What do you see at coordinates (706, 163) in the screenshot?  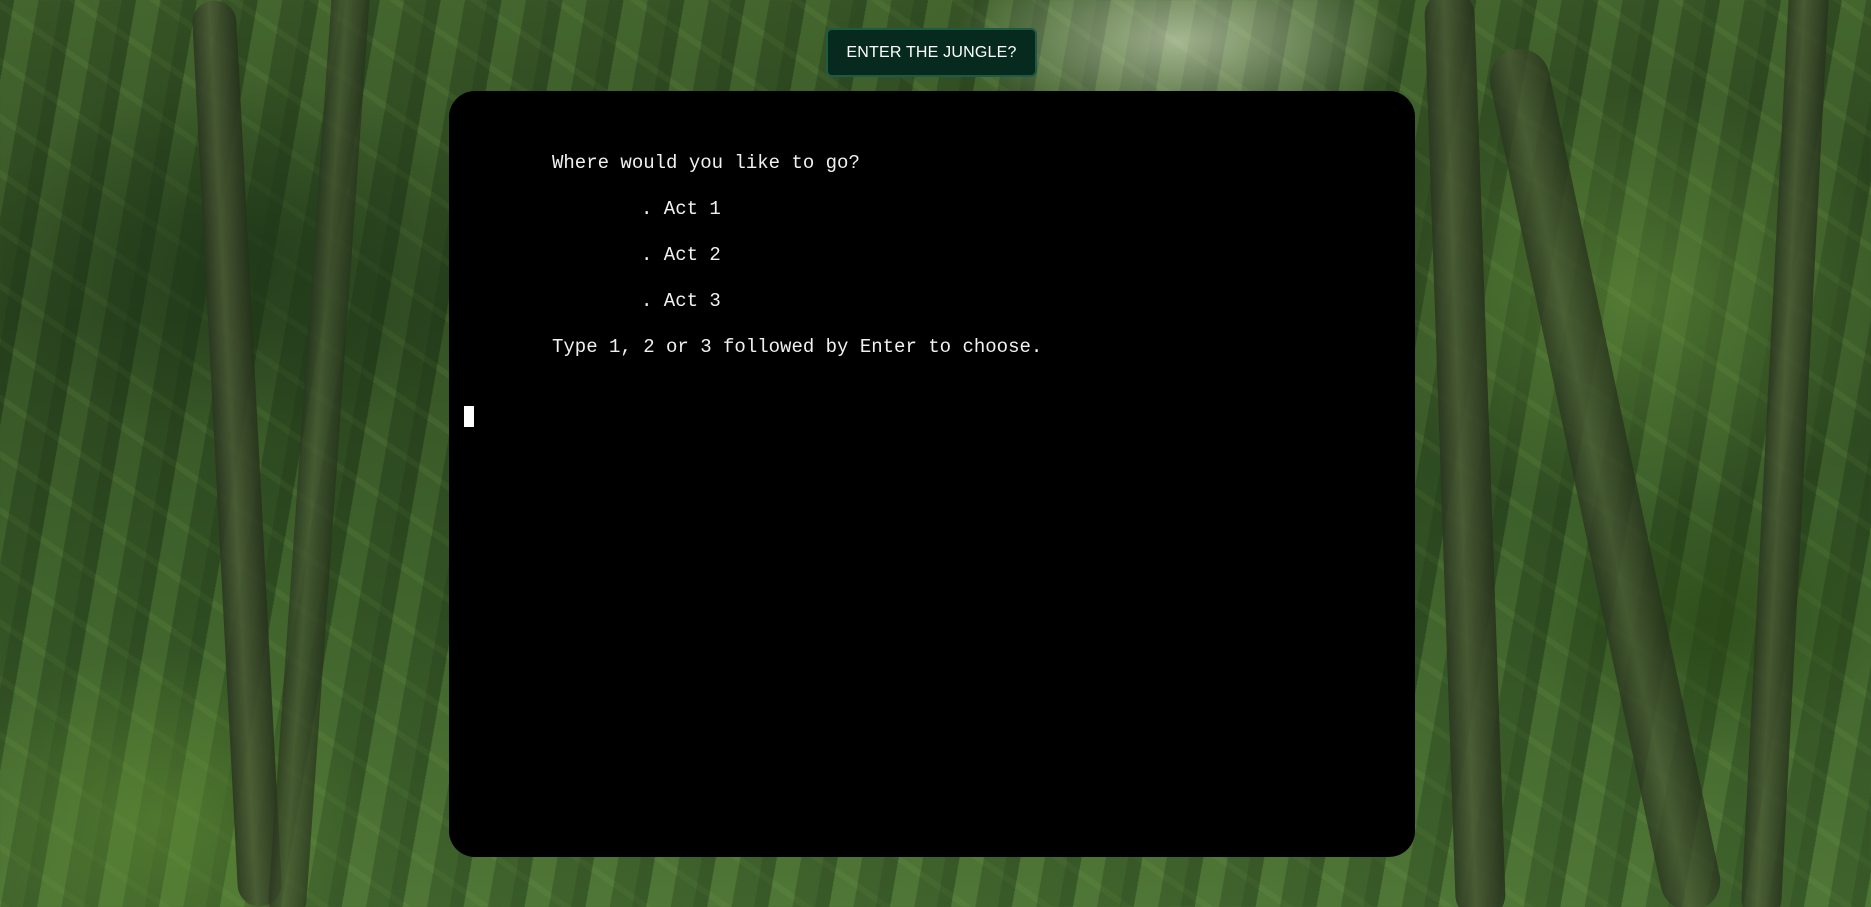 I see `terminal-prompt: Where would you like to go?` at bounding box center [706, 163].